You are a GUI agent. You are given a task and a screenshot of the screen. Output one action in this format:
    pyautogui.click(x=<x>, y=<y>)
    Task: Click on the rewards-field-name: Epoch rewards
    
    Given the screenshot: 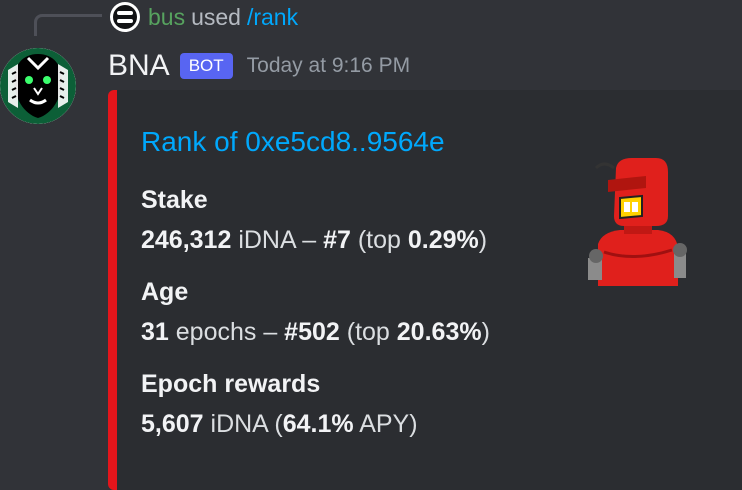 What is the action you would take?
    pyautogui.click(x=231, y=384)
    